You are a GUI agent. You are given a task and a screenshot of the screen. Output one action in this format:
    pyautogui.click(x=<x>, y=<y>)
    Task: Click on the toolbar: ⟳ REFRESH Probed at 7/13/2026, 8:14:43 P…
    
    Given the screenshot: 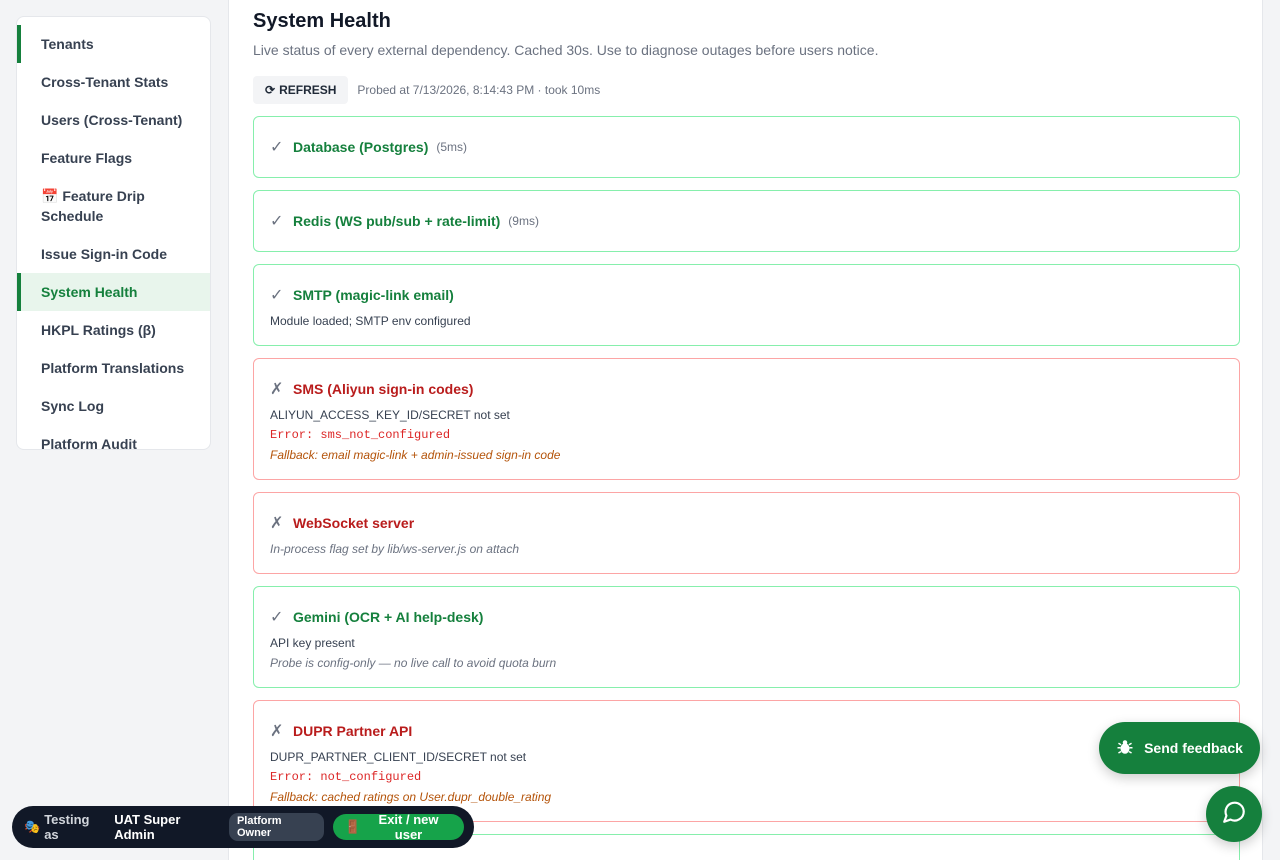 What is the action you would take?
    pyautogui.click(x=426, y=90)
    